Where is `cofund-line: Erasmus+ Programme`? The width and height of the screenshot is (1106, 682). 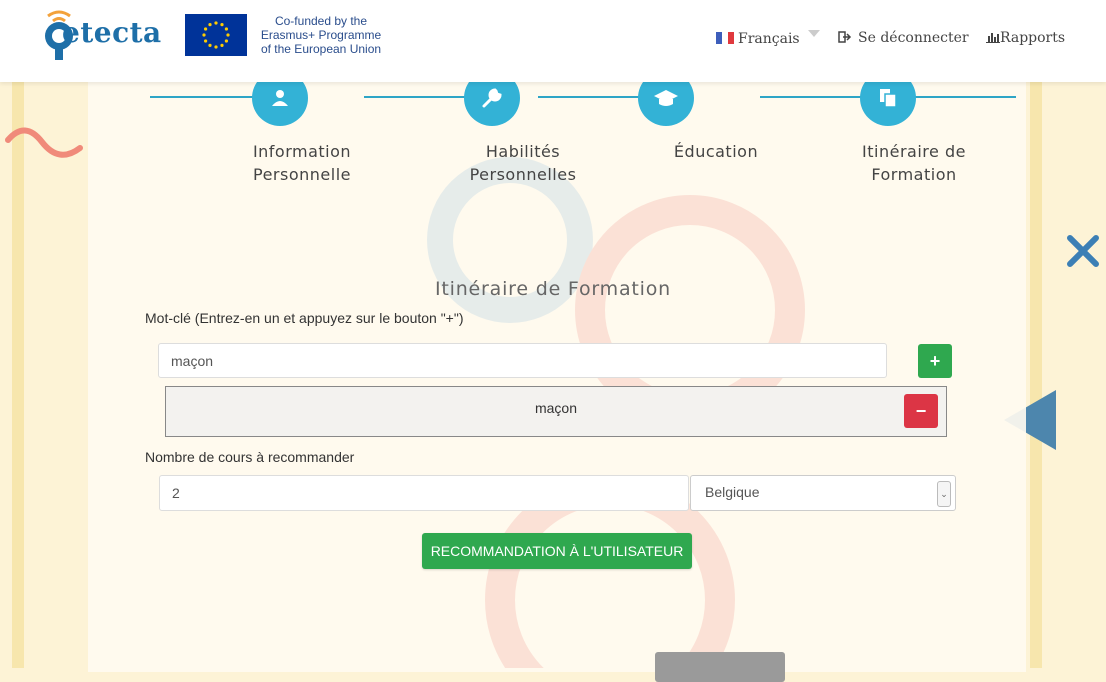
cofund-line: Erasmus+ Programme is located at coordinates (321, 35).